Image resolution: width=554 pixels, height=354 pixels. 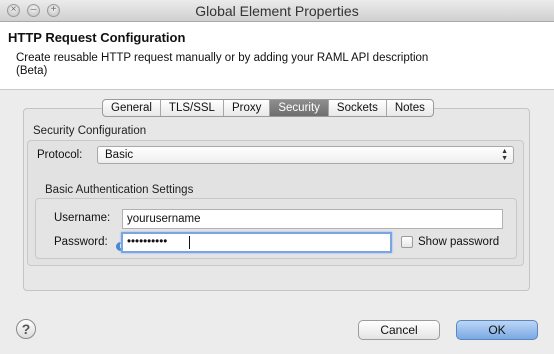 I want to click on protocol-label: Protocol:, so click(x=60, y=155).